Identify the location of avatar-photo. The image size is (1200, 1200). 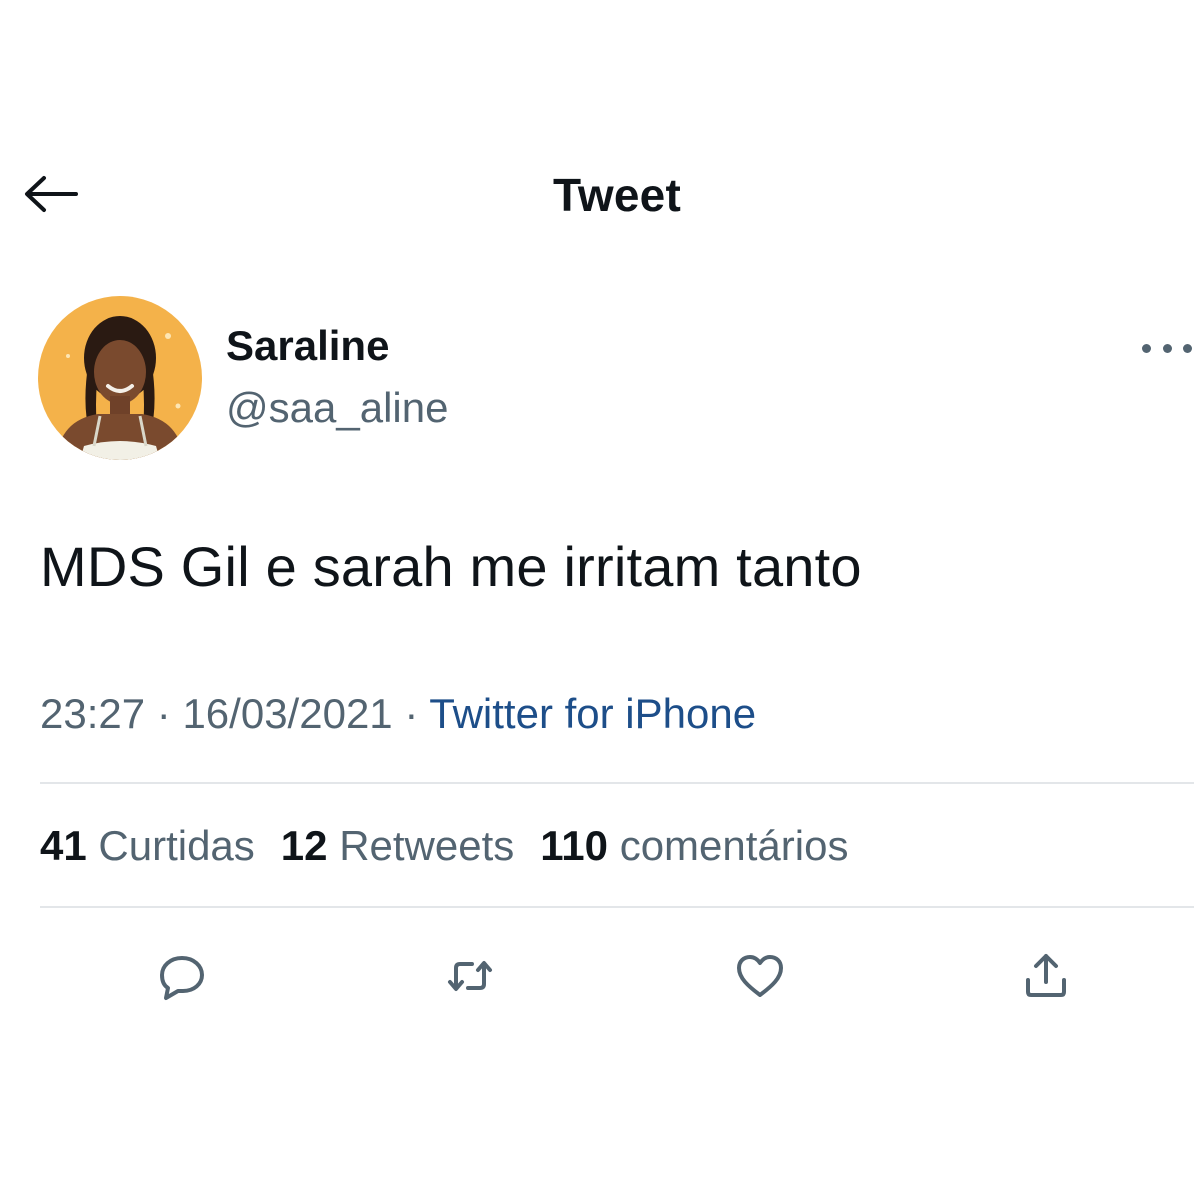
(120, 378).